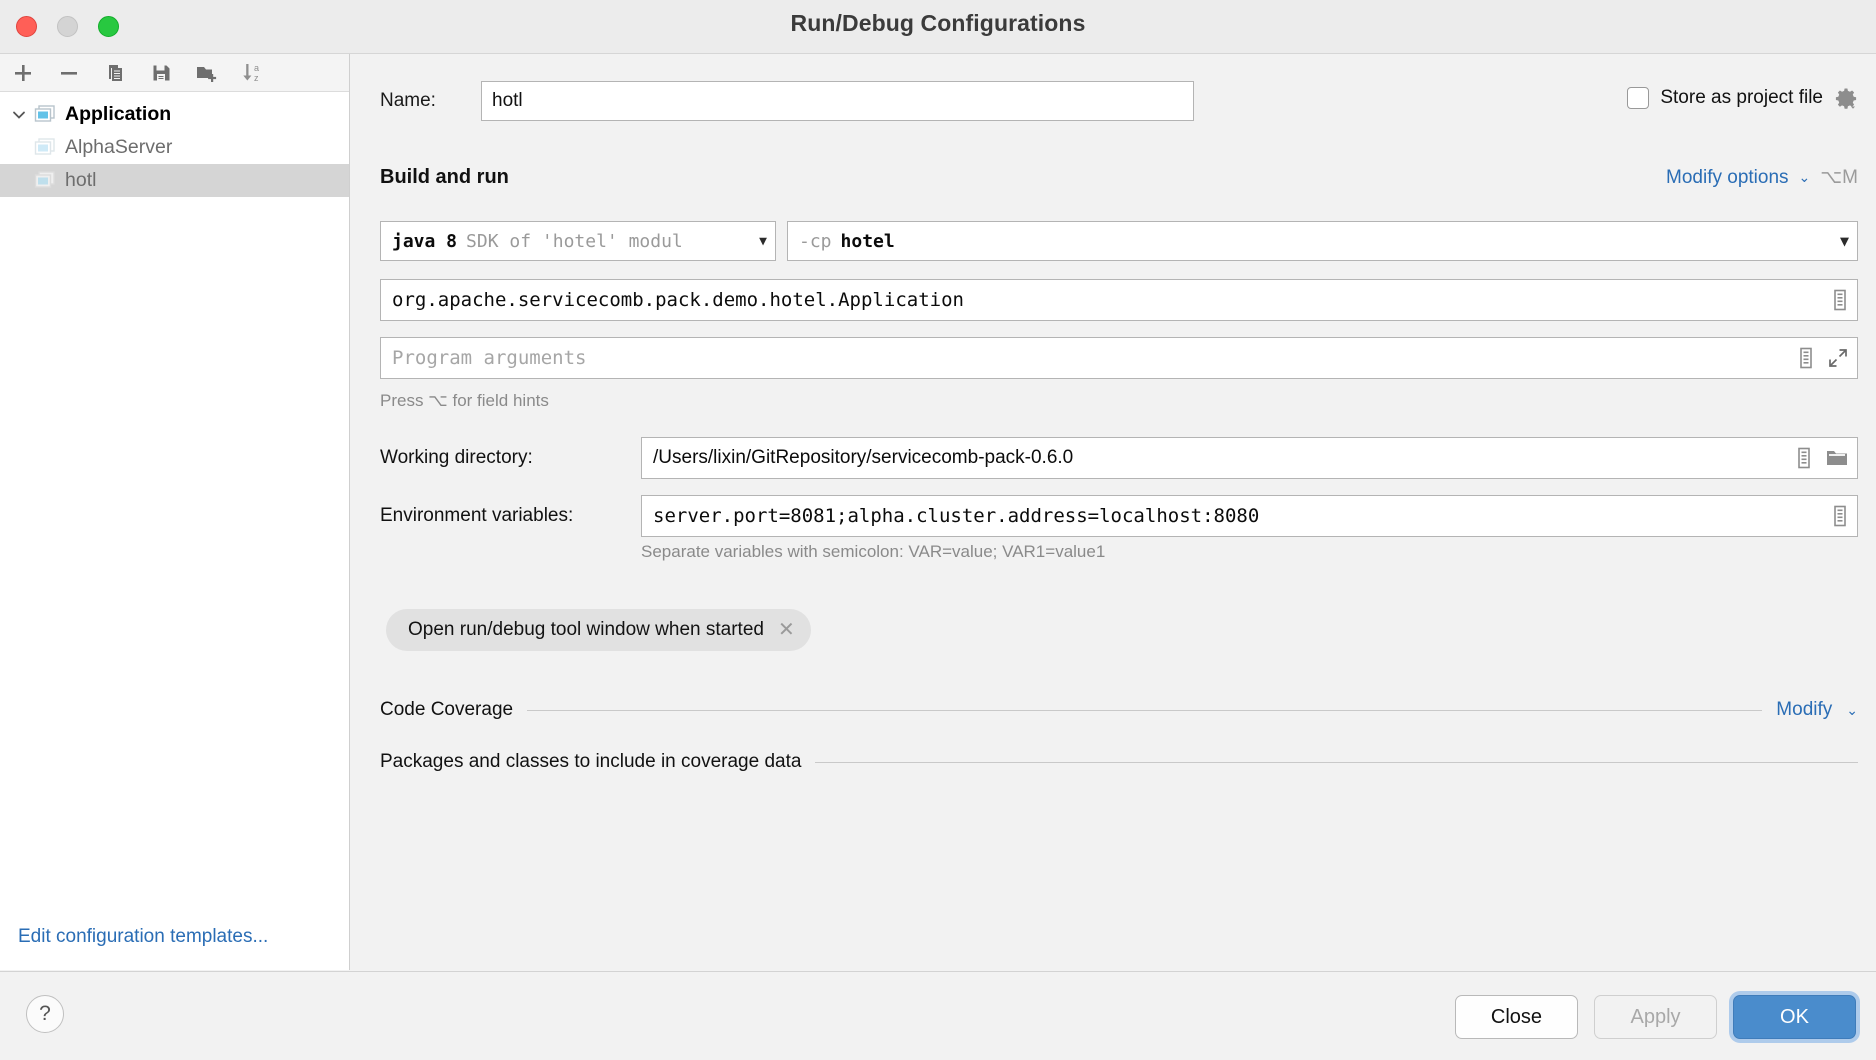  I want to click on option-chip-label: Open run/debug tool window when started, so click(586, 629).